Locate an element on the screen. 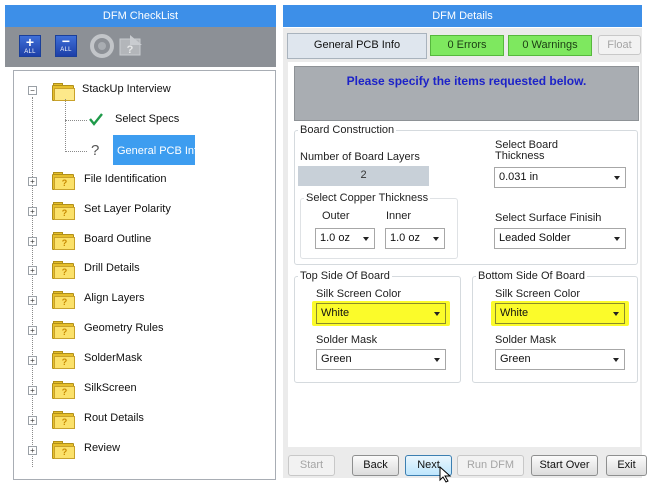  top-silk-select: White is located at coordinates (381, 313).